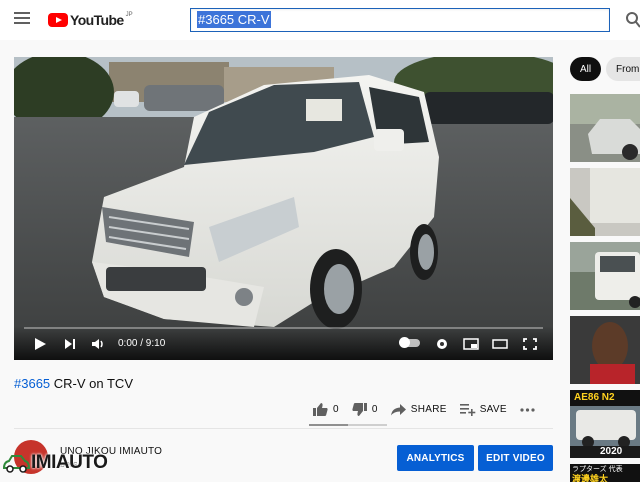  Describe the element at coordinates (611, 451) in the screenshot. I see `thumbnail-text: 2020` at that location.